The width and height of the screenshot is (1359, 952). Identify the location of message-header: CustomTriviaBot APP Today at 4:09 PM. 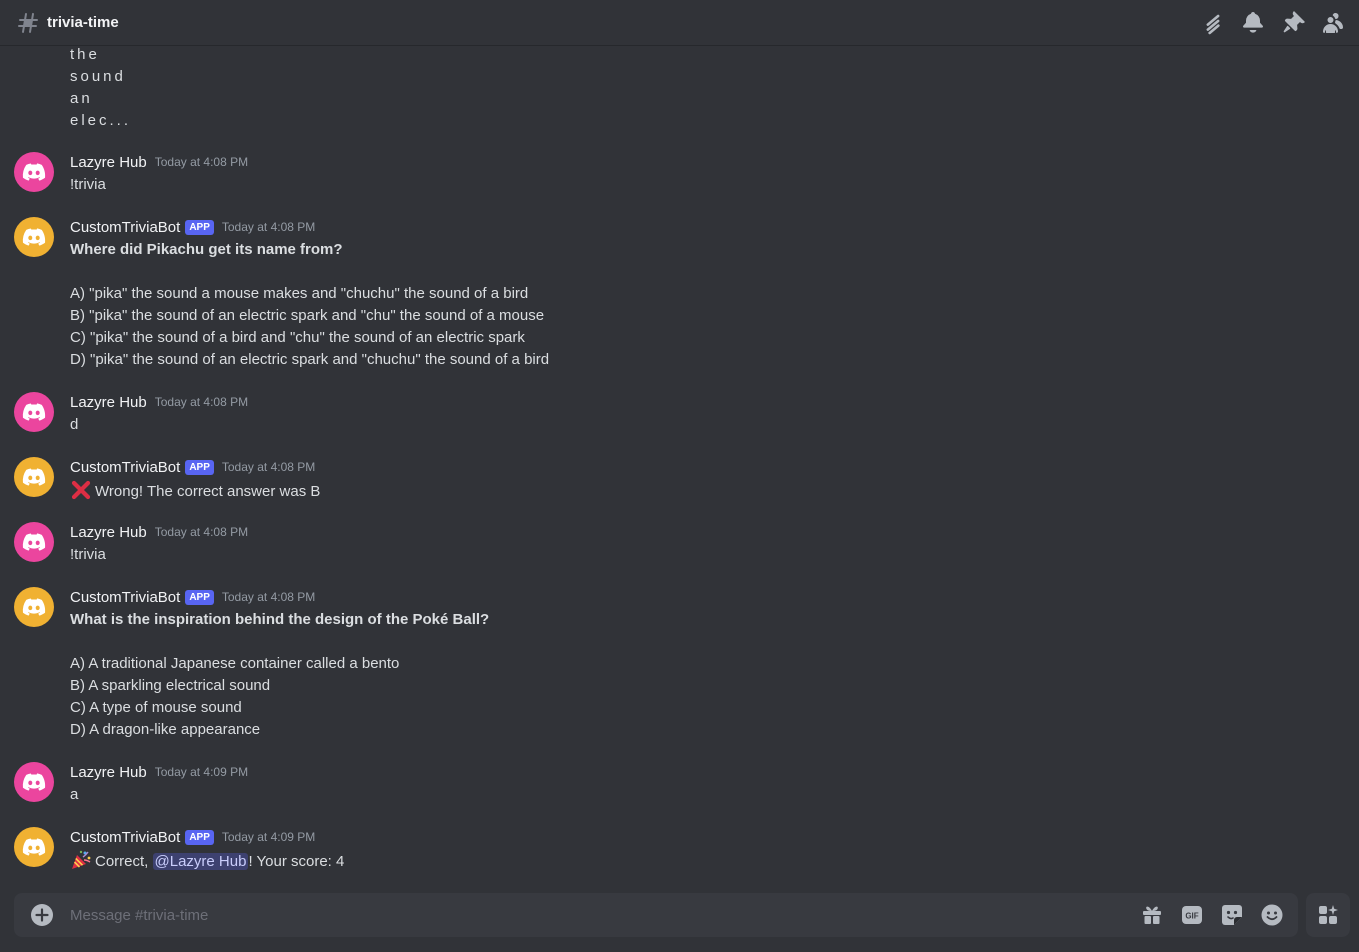
(192, 837).